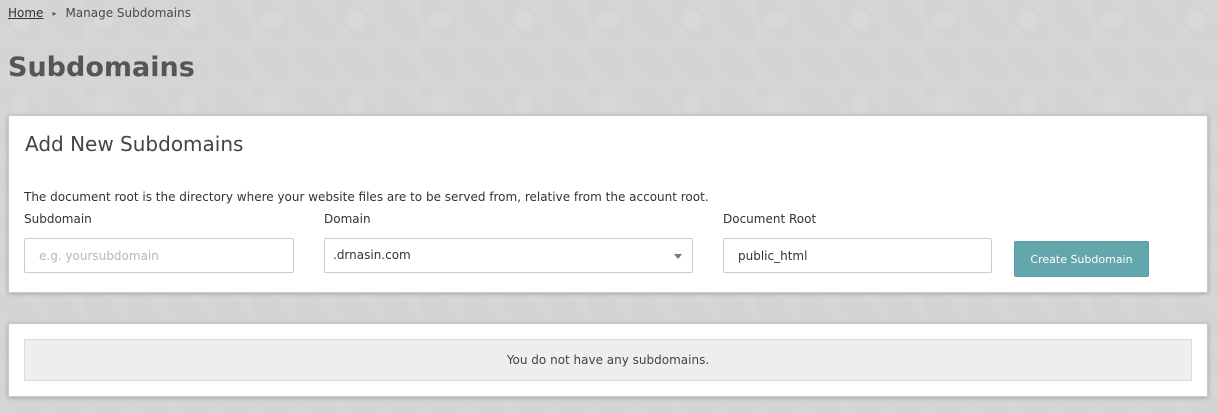 Image resolution: width=1218 pixels, height=413 pixels. What do you see at coordinates (134, 144) in the screenshot?
I see `add-subdomain-title: Add New Subdomains` at bounding box center [134, 144].